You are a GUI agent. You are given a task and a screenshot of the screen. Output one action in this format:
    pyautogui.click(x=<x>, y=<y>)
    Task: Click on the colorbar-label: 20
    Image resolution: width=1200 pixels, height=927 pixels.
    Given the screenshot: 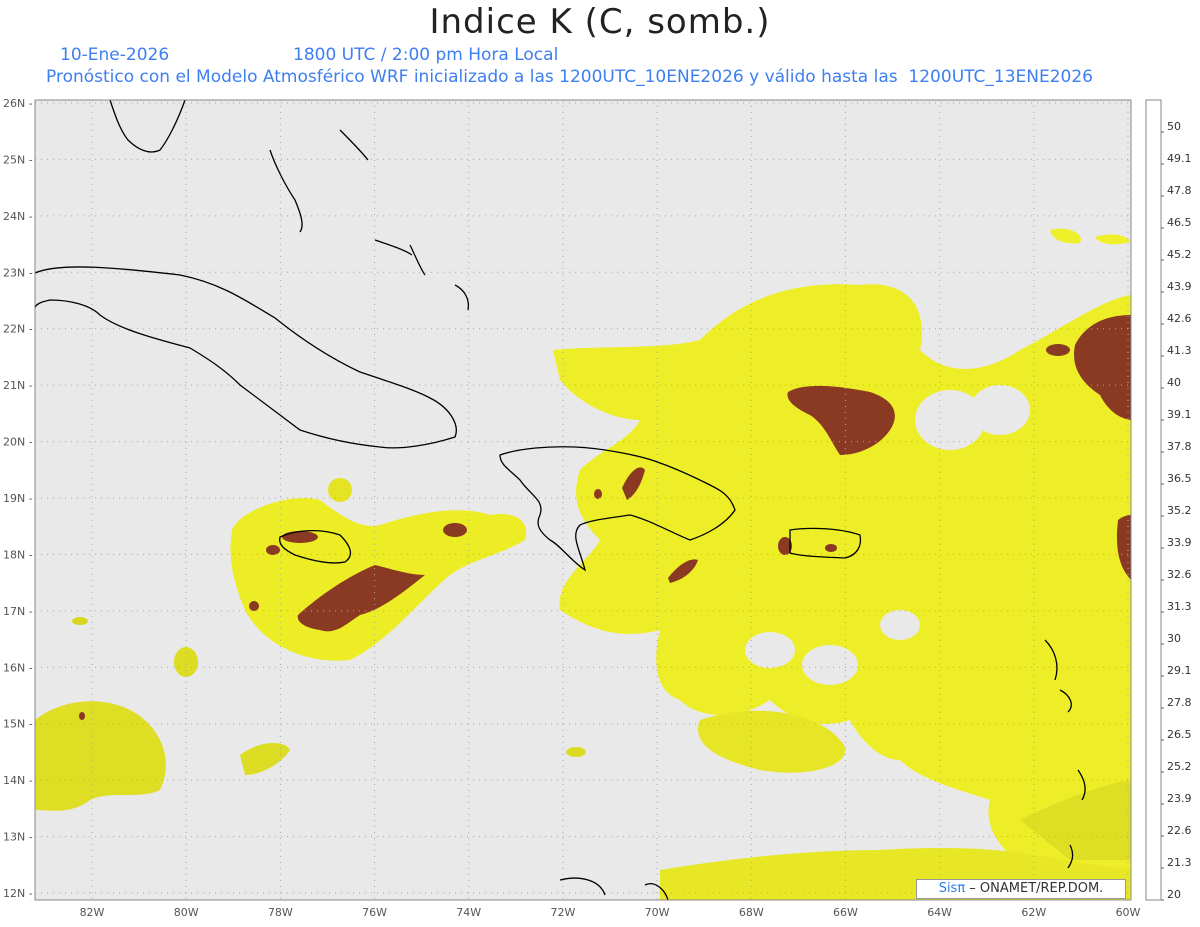 What is the action you would take?
    pyautogui.click(x=1174, y=894)
    